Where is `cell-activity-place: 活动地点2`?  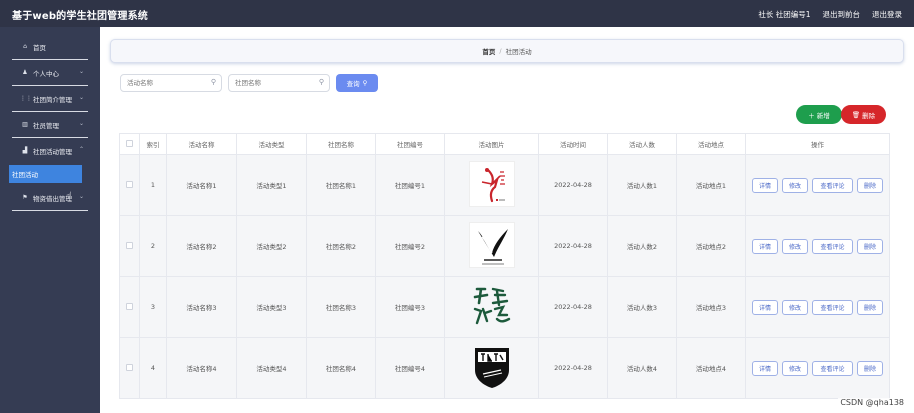
cell-activity-place: 活动地点2 is located at coordinates (711, 246).